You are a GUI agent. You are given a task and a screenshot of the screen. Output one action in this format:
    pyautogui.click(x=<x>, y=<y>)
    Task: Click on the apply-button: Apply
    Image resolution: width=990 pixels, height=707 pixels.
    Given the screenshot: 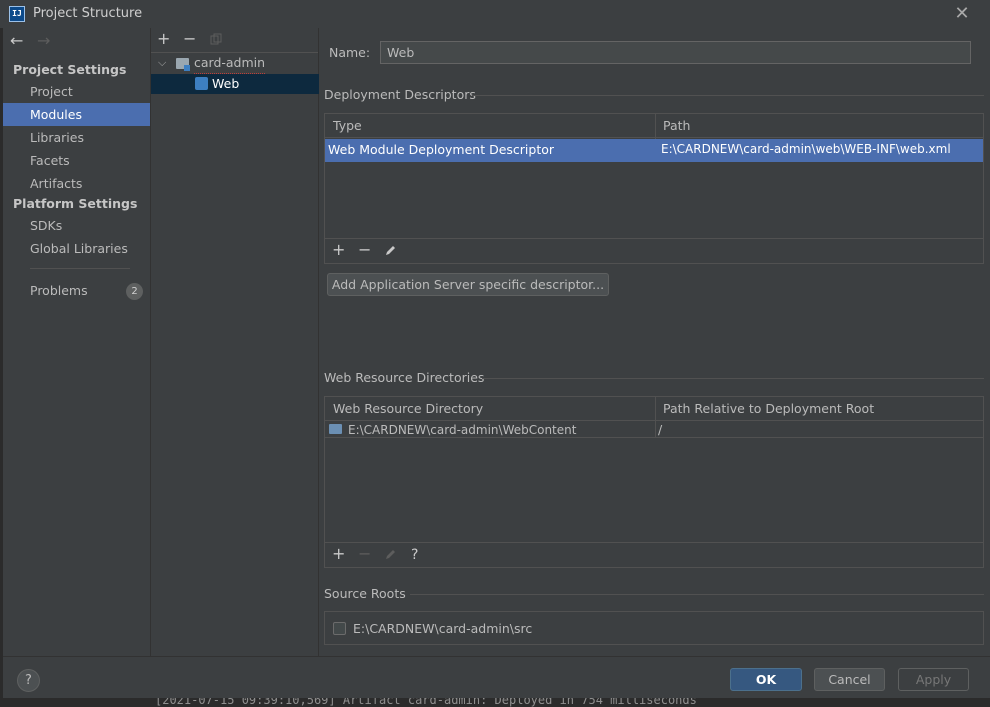 What is the action you would take?
    pyautogui.click(x=933, y=679)
    